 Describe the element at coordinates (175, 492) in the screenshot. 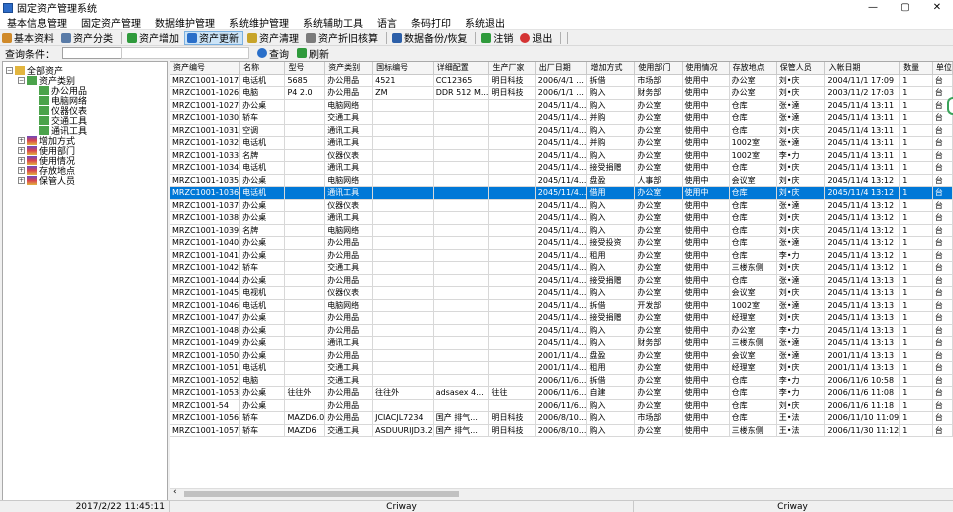

I see `scroll-left-icon: ‹` at that location.